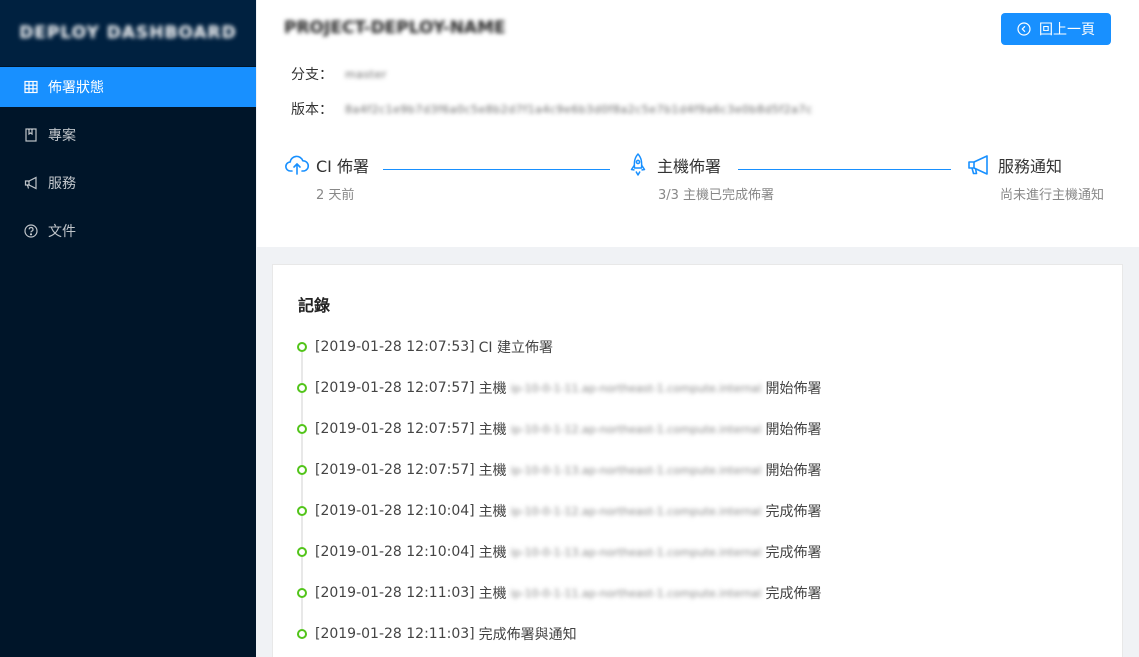 The height and width of the screenshot is (657, 1139). What do you see at coordinates (699, 177) in the screenshot?
I see `step-host-deploy: 主機佈署 3/3 主機已完成佈署` at bounding box center [699, 177].